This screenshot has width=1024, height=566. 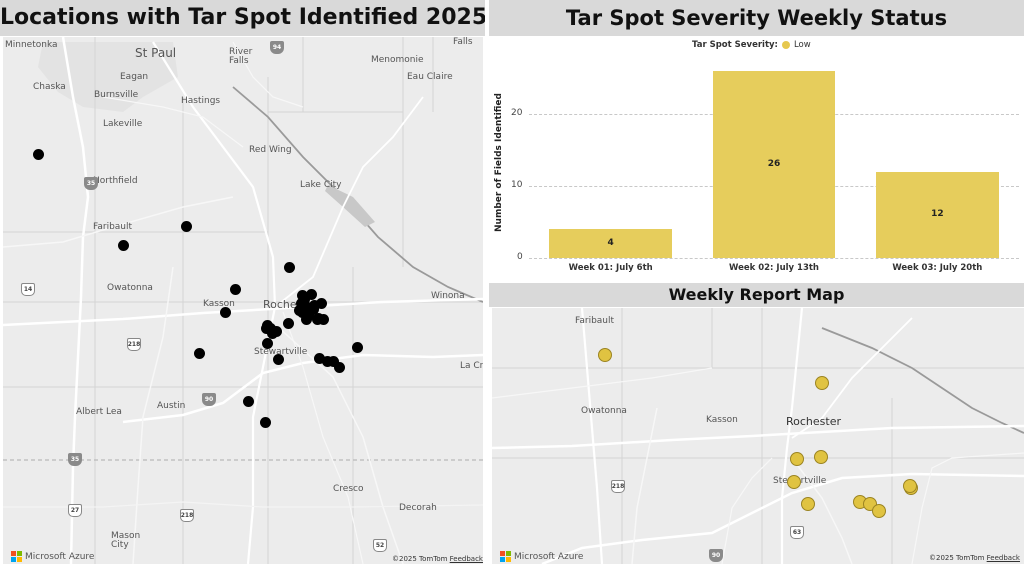 What do you see at coordinates (774, 258) in the screenshot?
I see `y-gridline` at bounding box center [774, 258].